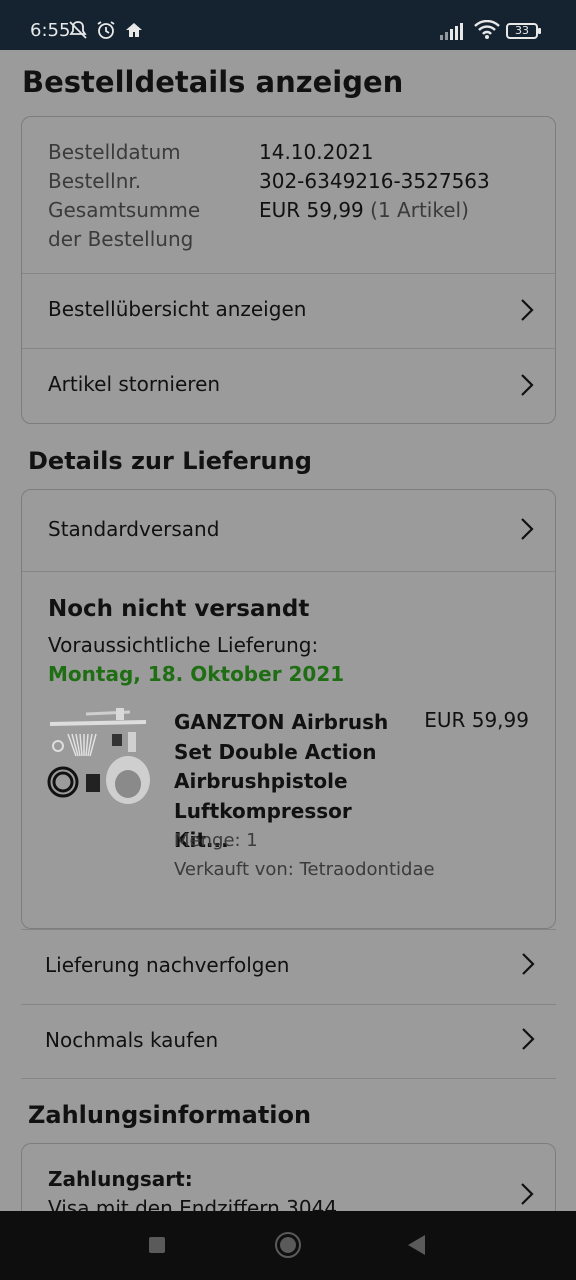  What do you see at coordinates (132, 1040) in the screenshot?
I see `buy-again-label: Nochmals kaufen` at bounding box center [132, 1040].